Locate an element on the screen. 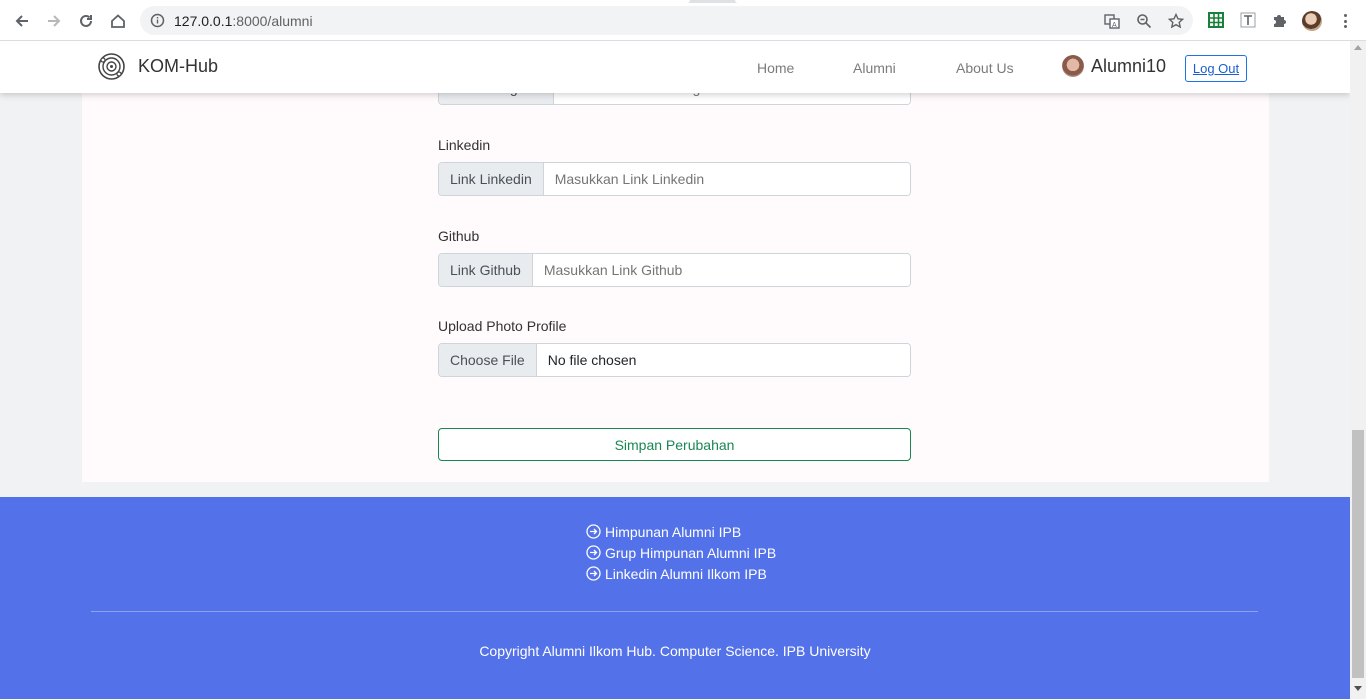 The width and height of the screenshot is (1366, 699). zoom-icon is located at coordinates (1144, 21).